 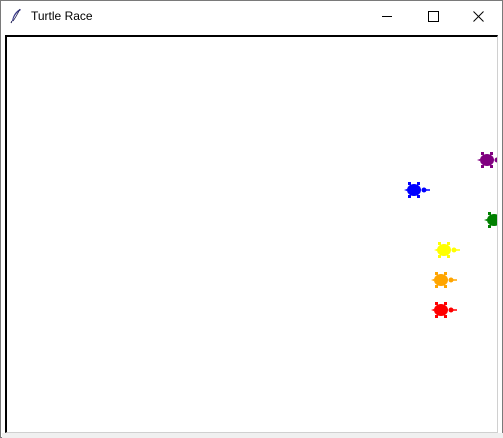 I want to click on maximize-icon, so click(x=433, y=16).